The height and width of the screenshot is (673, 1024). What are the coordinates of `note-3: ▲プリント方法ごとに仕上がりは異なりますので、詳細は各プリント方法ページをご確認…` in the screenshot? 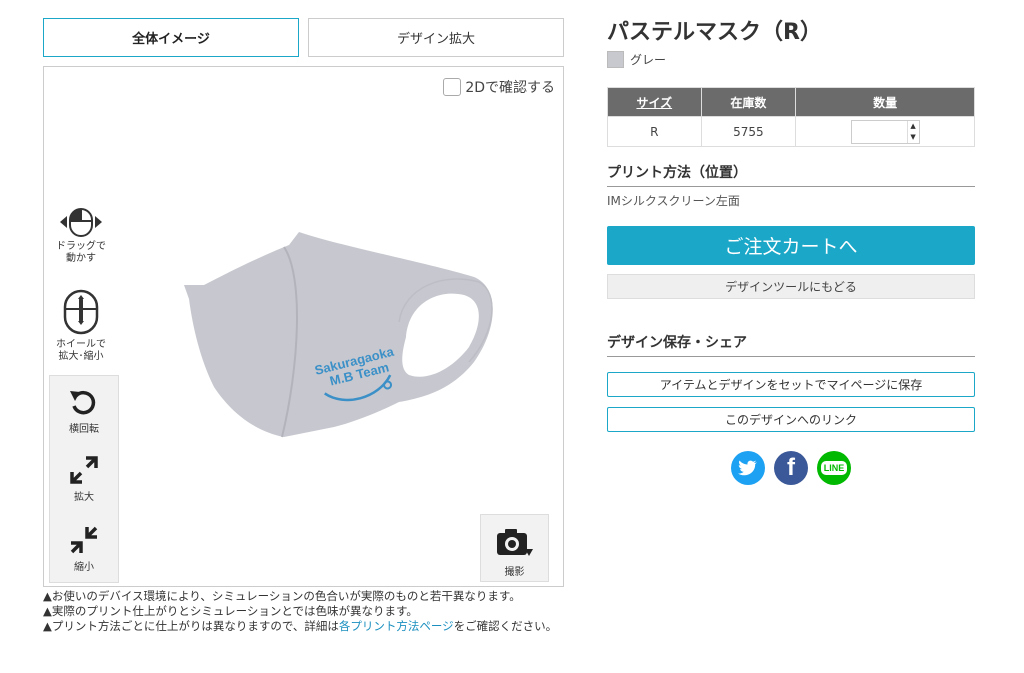 It's located at (303, 626).